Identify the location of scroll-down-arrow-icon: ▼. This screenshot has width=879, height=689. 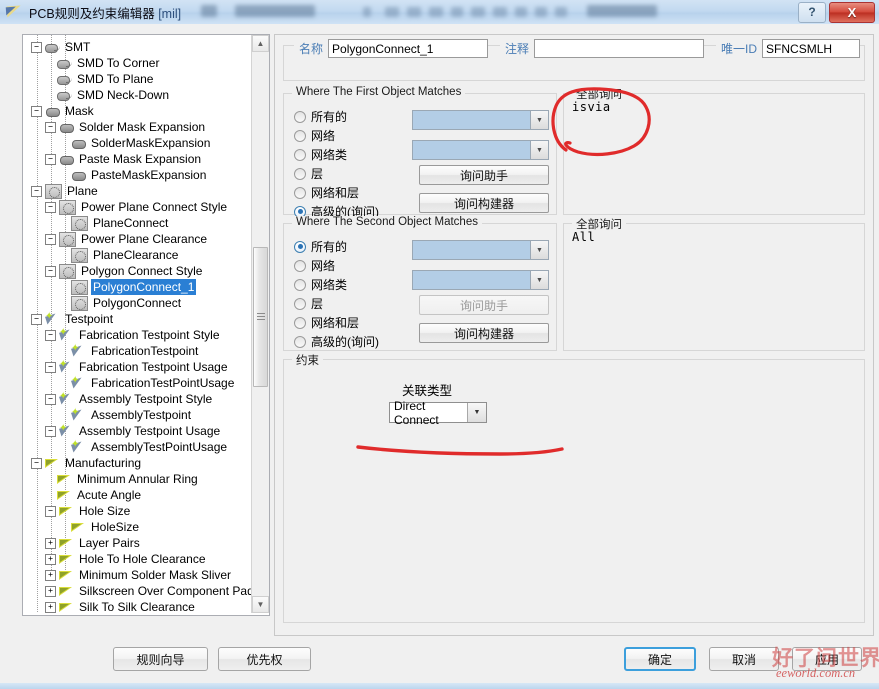
(260, 604).